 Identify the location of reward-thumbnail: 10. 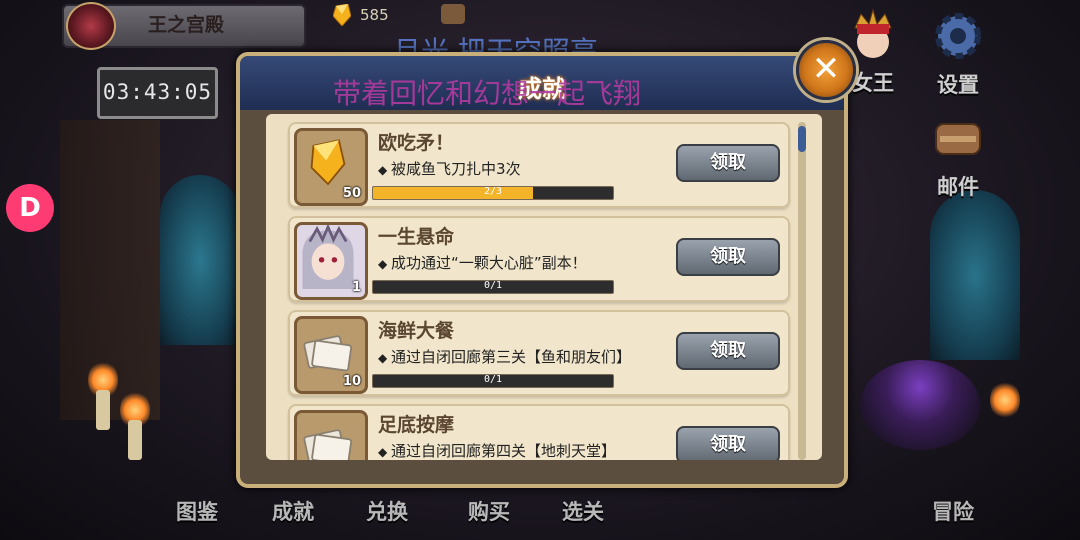
(331, 355).